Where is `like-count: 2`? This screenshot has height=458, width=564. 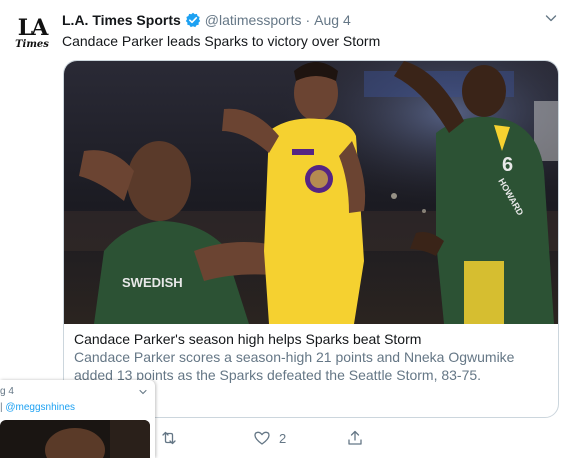
like-count: 2 is located at coordinates (283, 438).